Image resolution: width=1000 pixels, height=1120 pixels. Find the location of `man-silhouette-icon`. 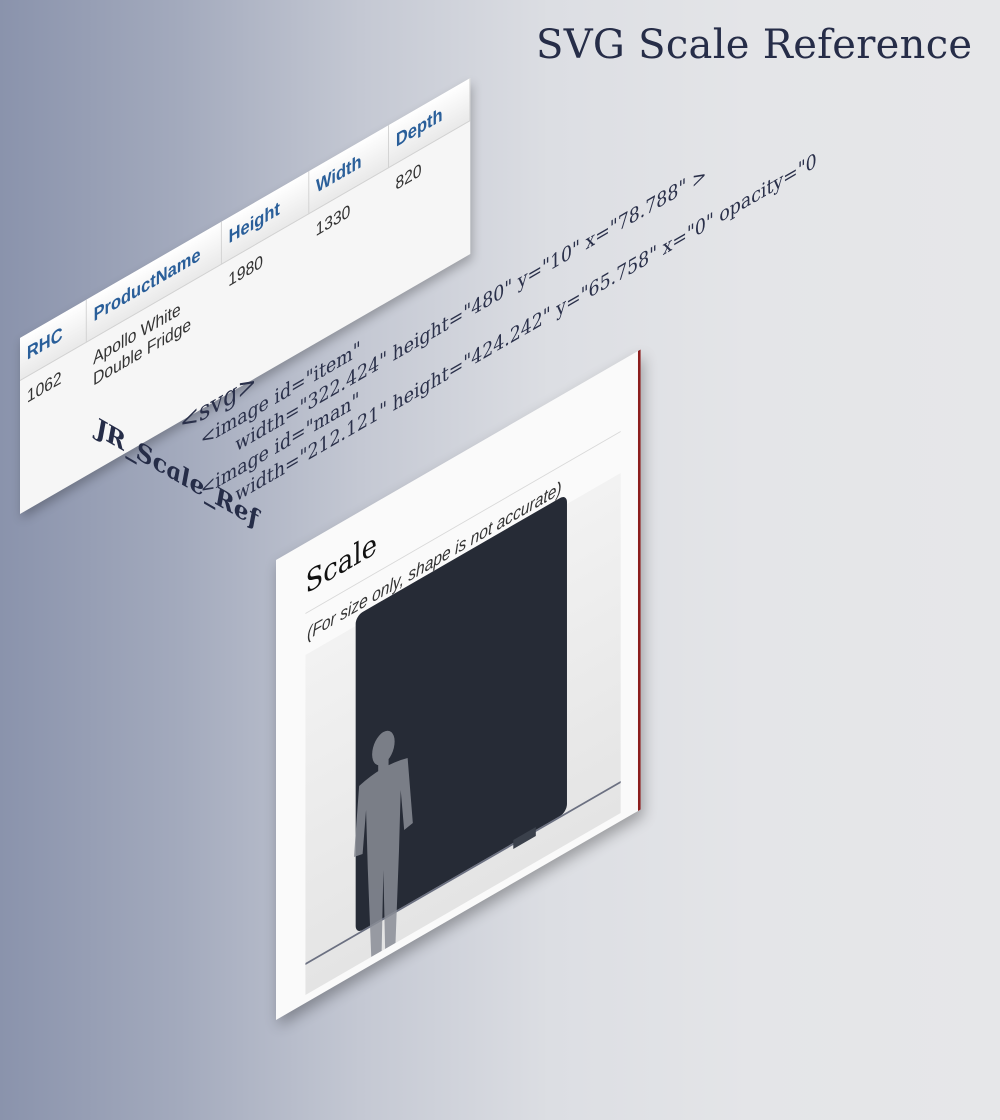

man-silhouette-icon is located at coordinates (383, 843).